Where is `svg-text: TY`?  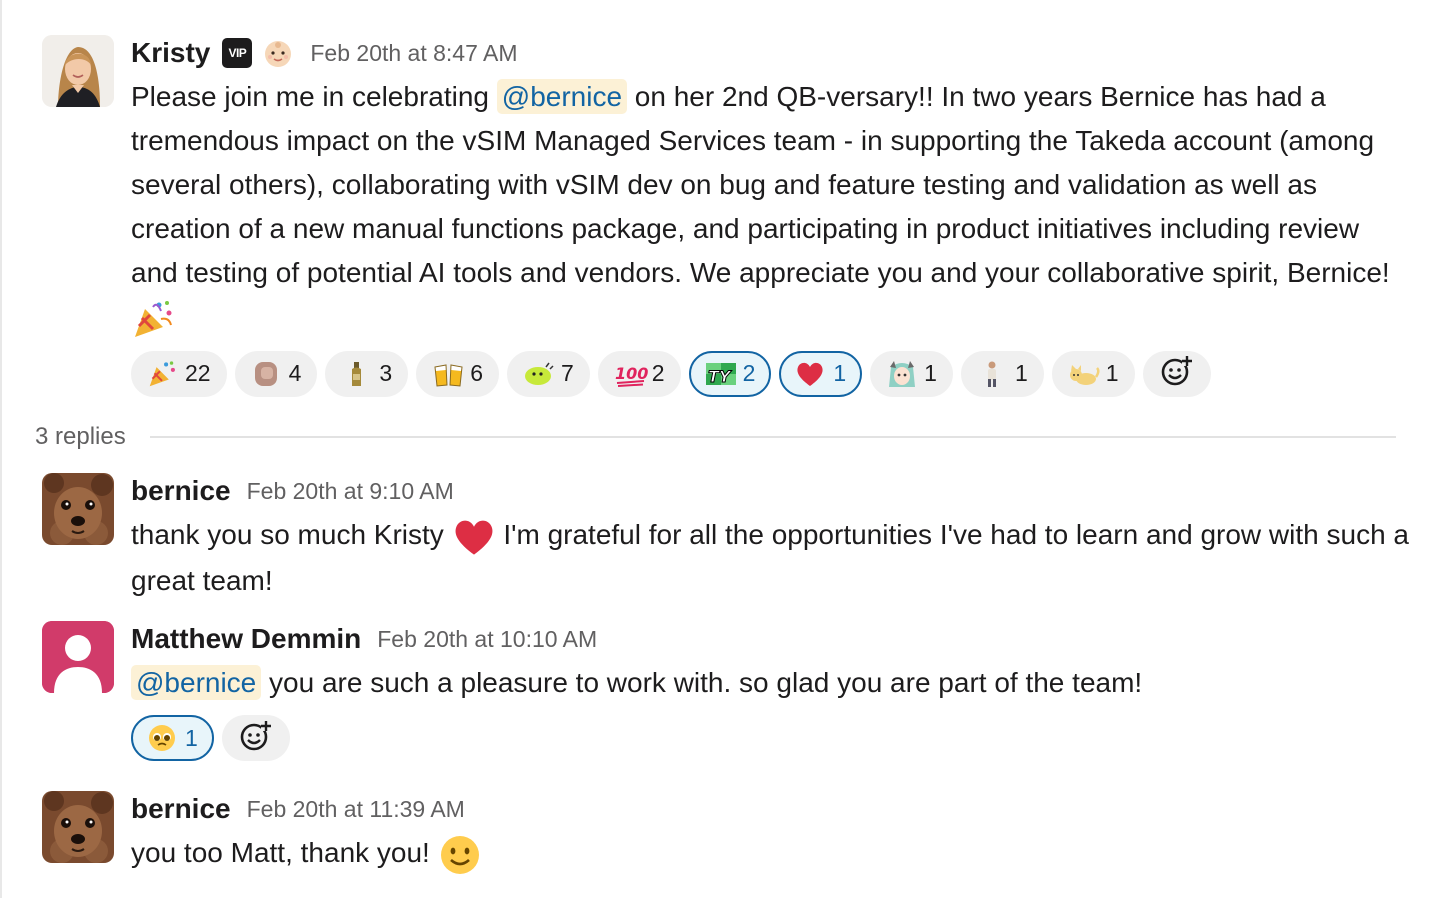 svg-text: TY is located at coordinates (720, 376).